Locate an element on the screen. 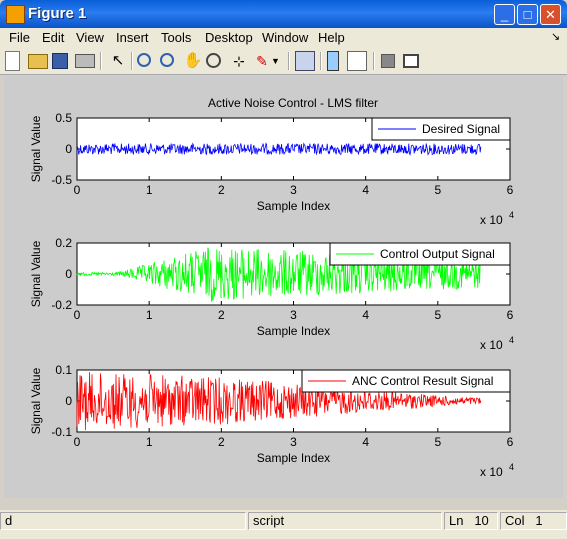 This screenshot has height=539, width=567. menu-view: View is located at coordinates (90, 37).